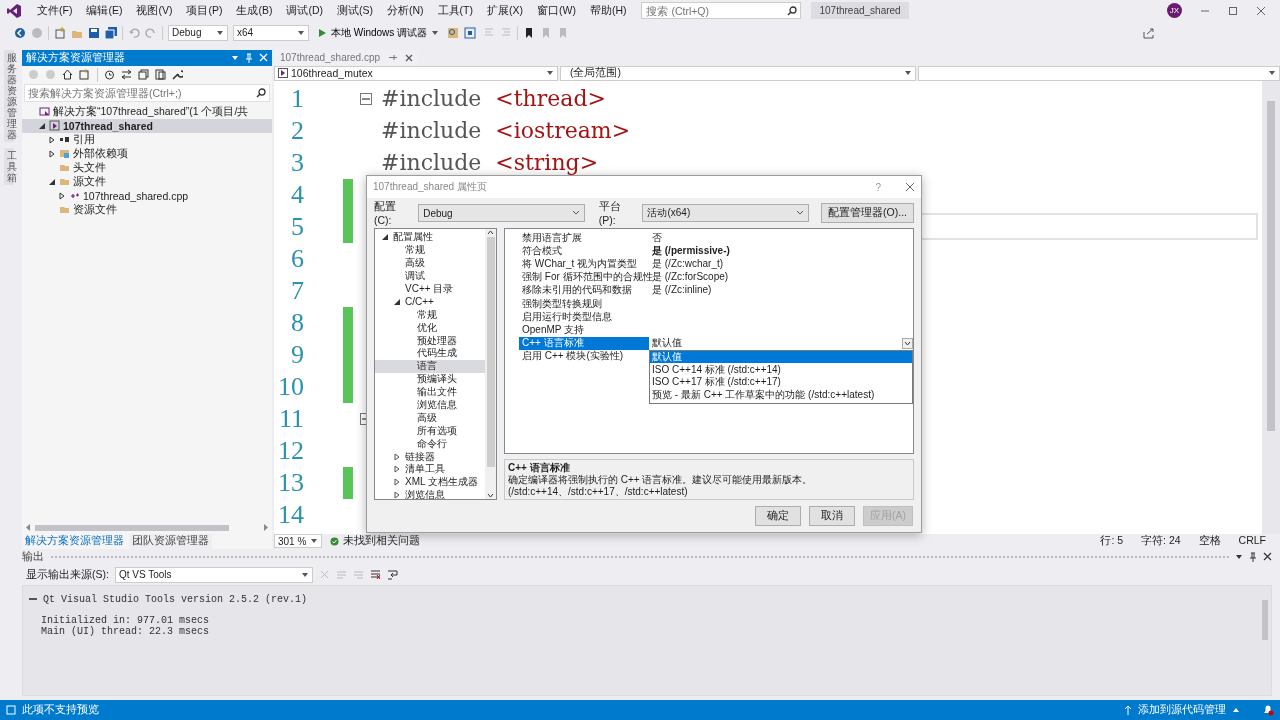 Image resolution: width=1280 pixels, height=720 pixels. What do you see at coordinates (584, 356) in the screenshot?
I see `property-name: 启用 C++ 模块(实验性)` at bounding box center [584, 356].